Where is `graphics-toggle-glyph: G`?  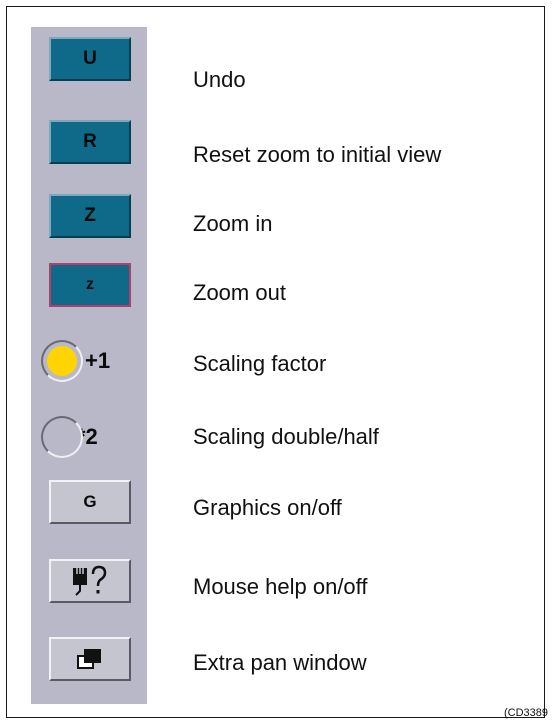 graphics-toggle-glyph: G is located at coordinates (90, 501).